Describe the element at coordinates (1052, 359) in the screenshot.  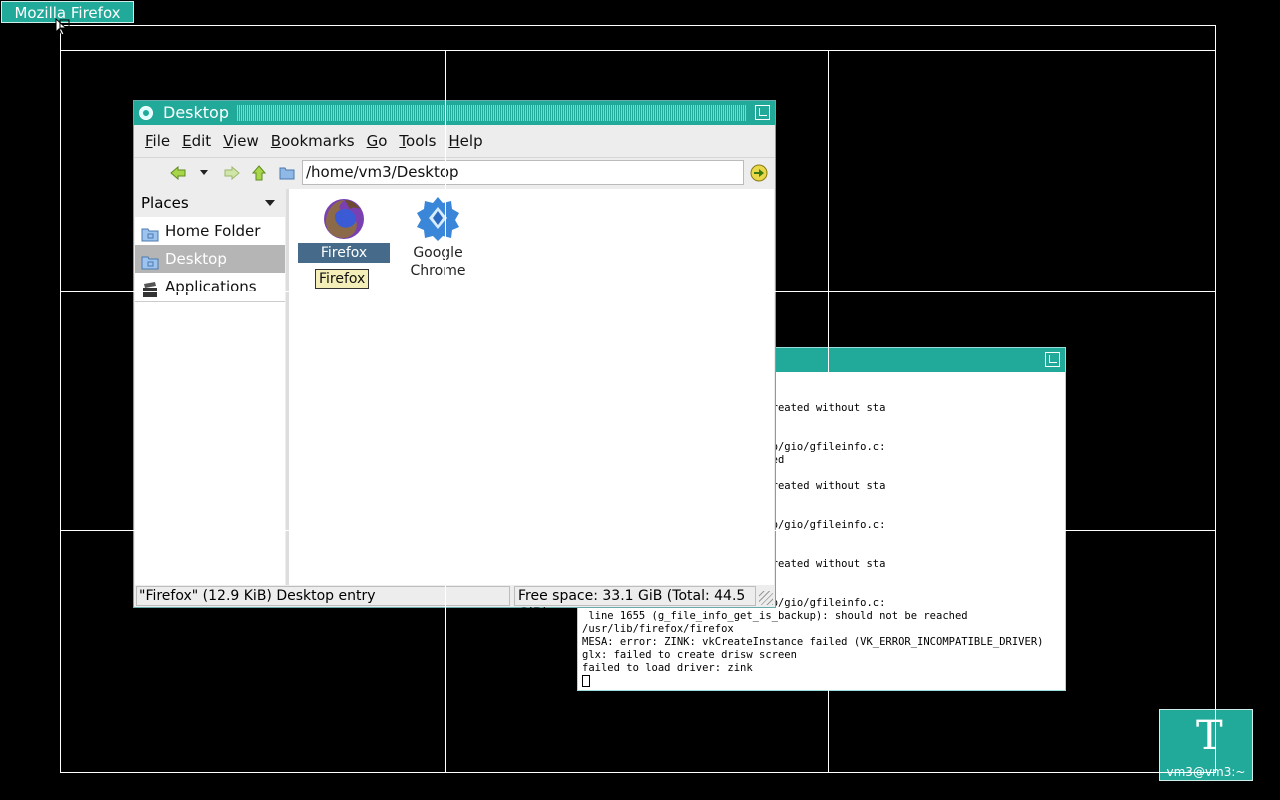
I see `terminal-maximize-button` at that location.